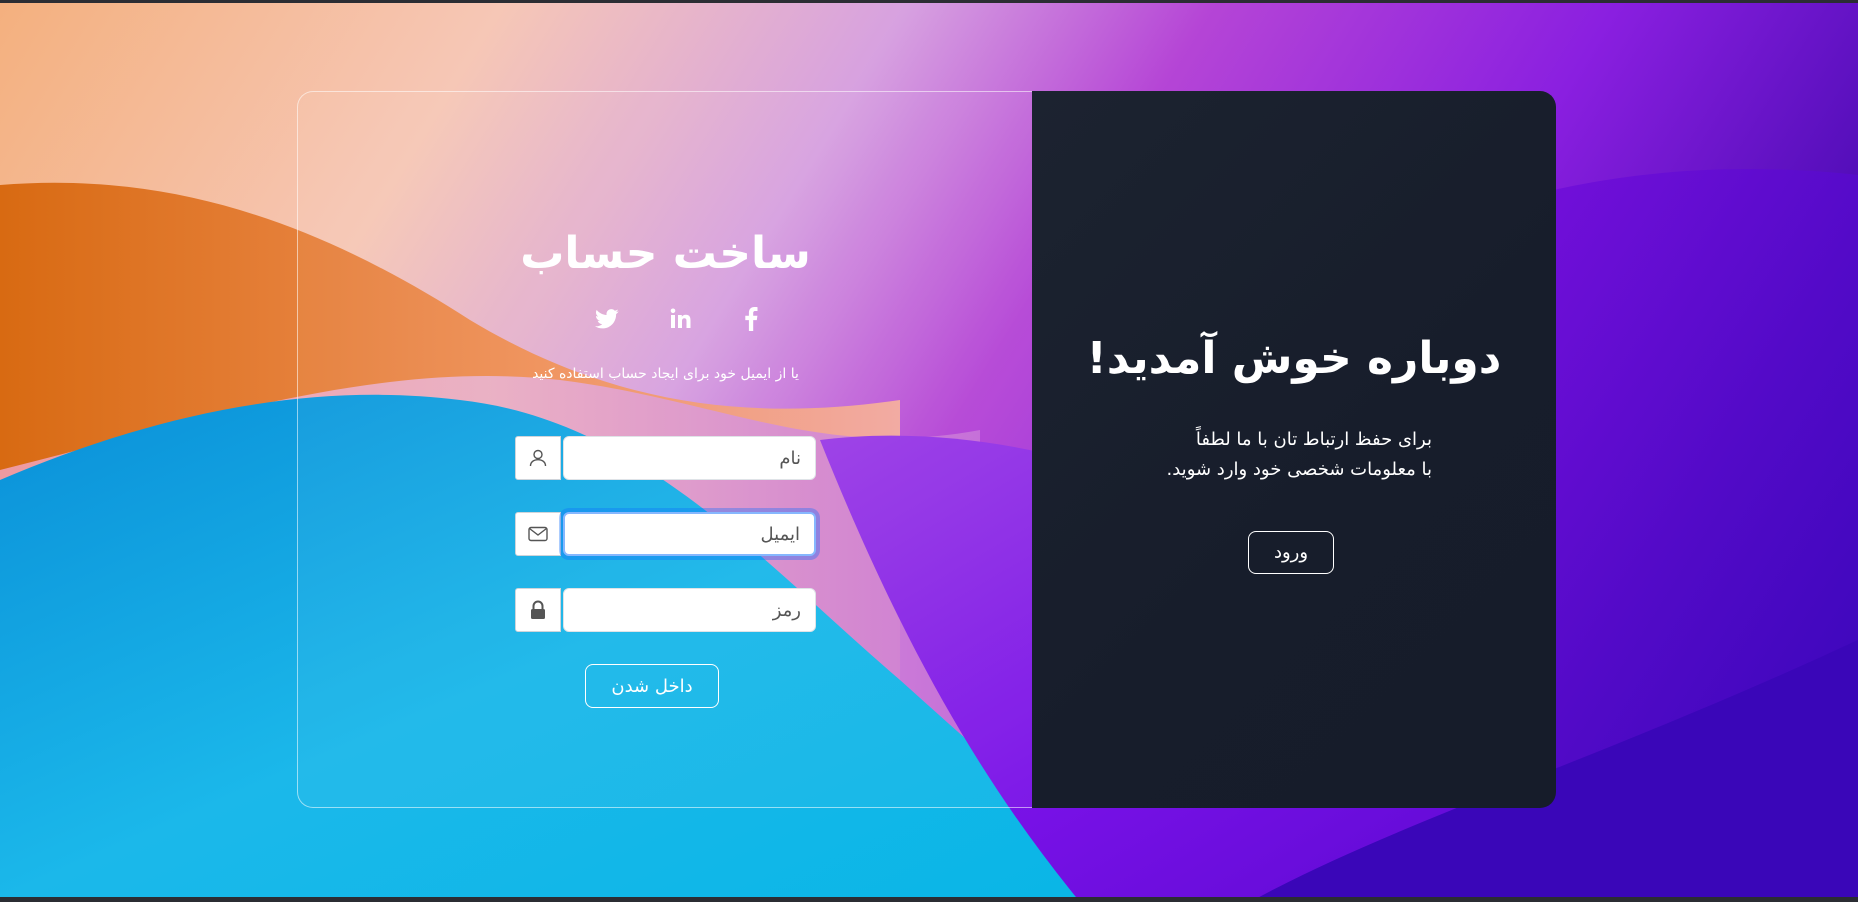  Describe the element at coordinates (1294, 358) in the screenshot. I see `welcome-title: دوباره خوش آمدید!` at that location.